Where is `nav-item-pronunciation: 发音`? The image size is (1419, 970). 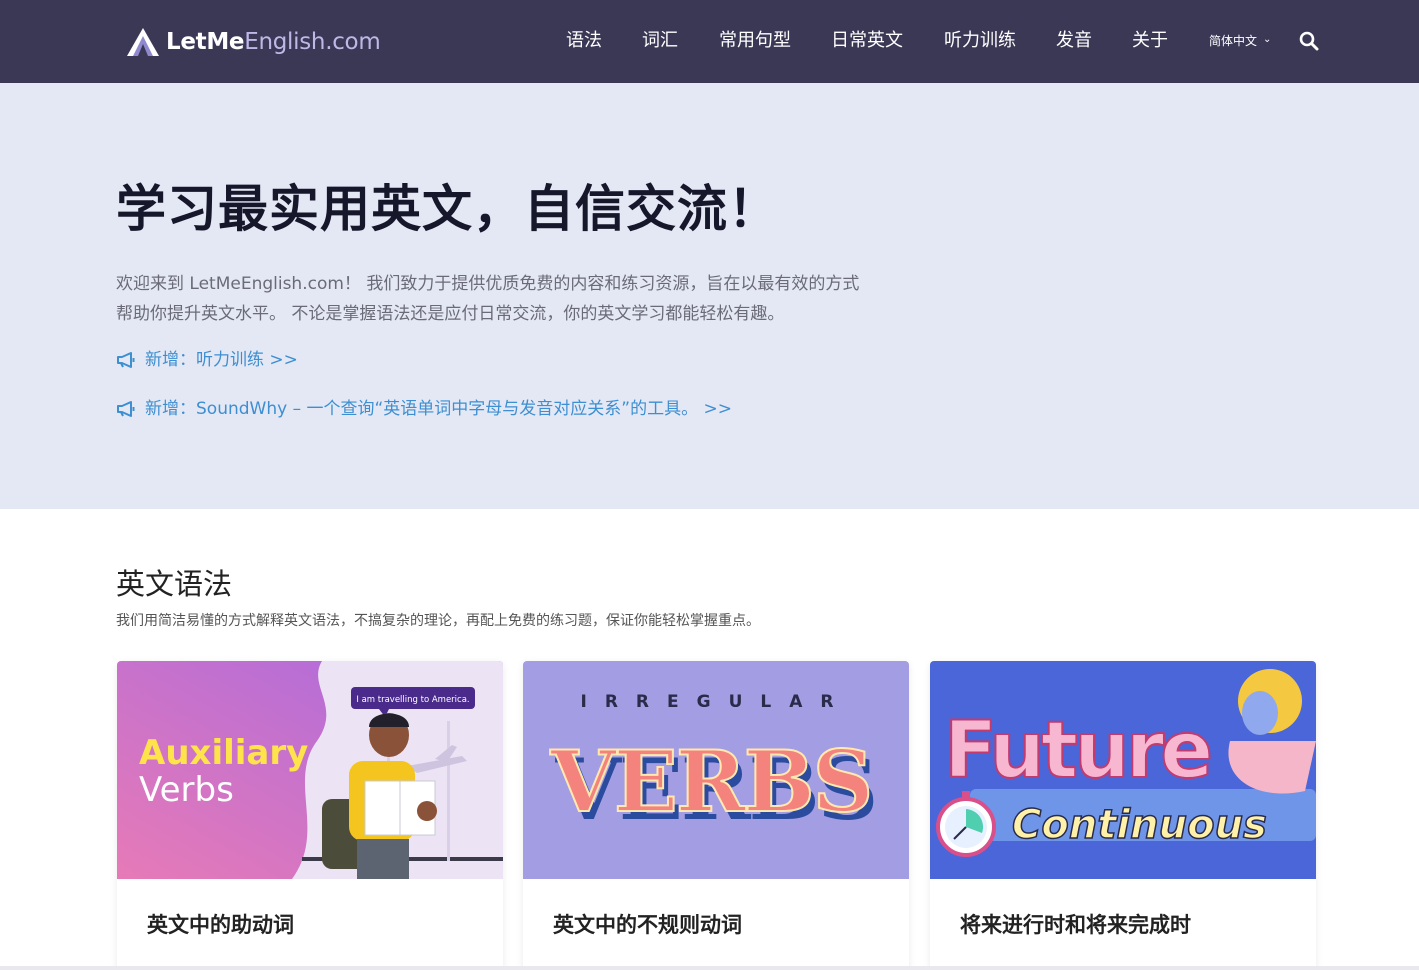 nav-item-pronunciation: 发音 is located at coordinates (1074, 41).